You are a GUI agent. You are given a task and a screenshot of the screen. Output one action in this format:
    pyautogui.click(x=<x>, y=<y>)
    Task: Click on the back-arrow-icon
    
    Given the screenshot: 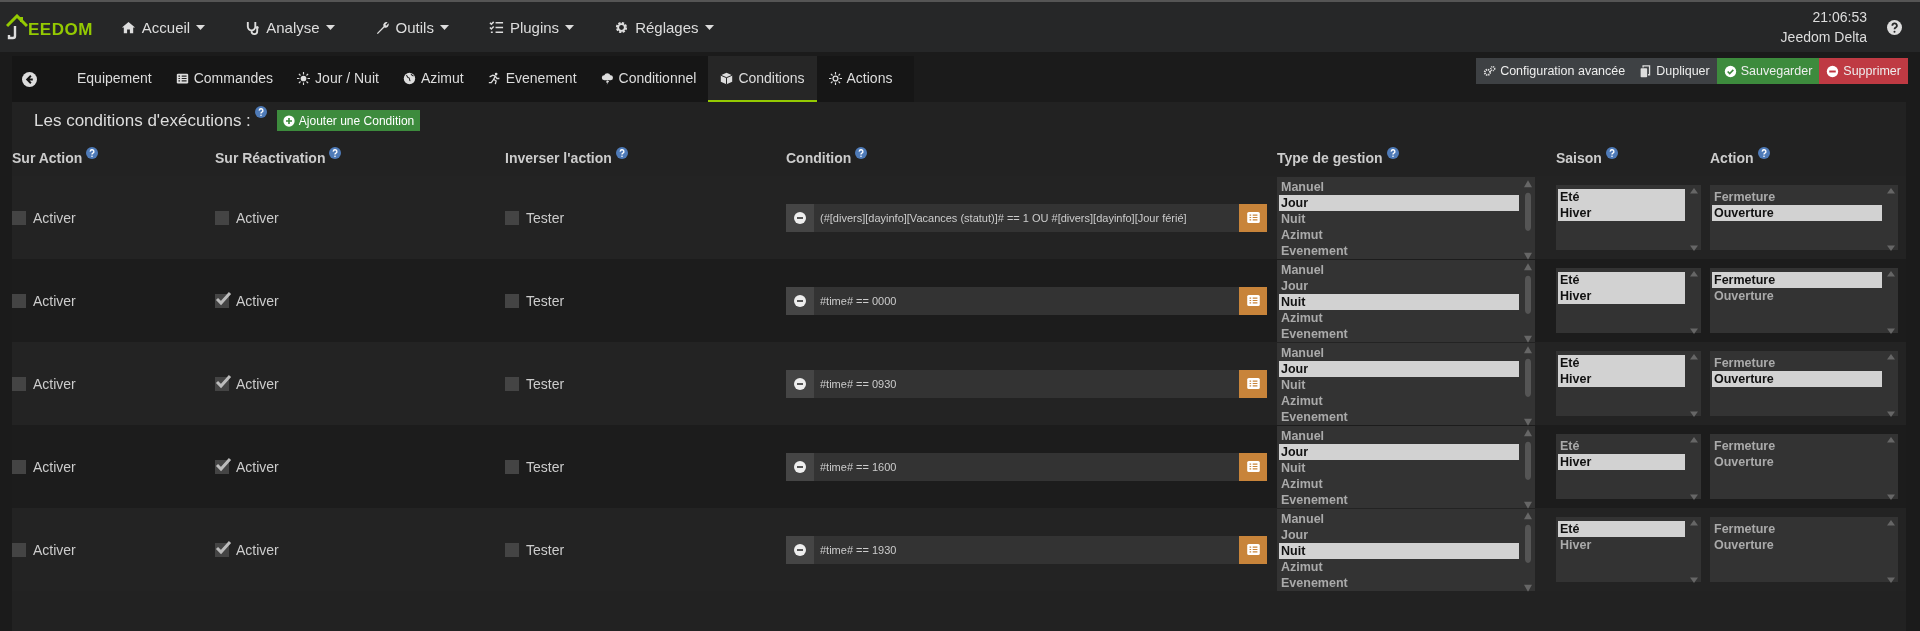 What is the action you would take?
    pyautogui.click(x=29, y=79)
    